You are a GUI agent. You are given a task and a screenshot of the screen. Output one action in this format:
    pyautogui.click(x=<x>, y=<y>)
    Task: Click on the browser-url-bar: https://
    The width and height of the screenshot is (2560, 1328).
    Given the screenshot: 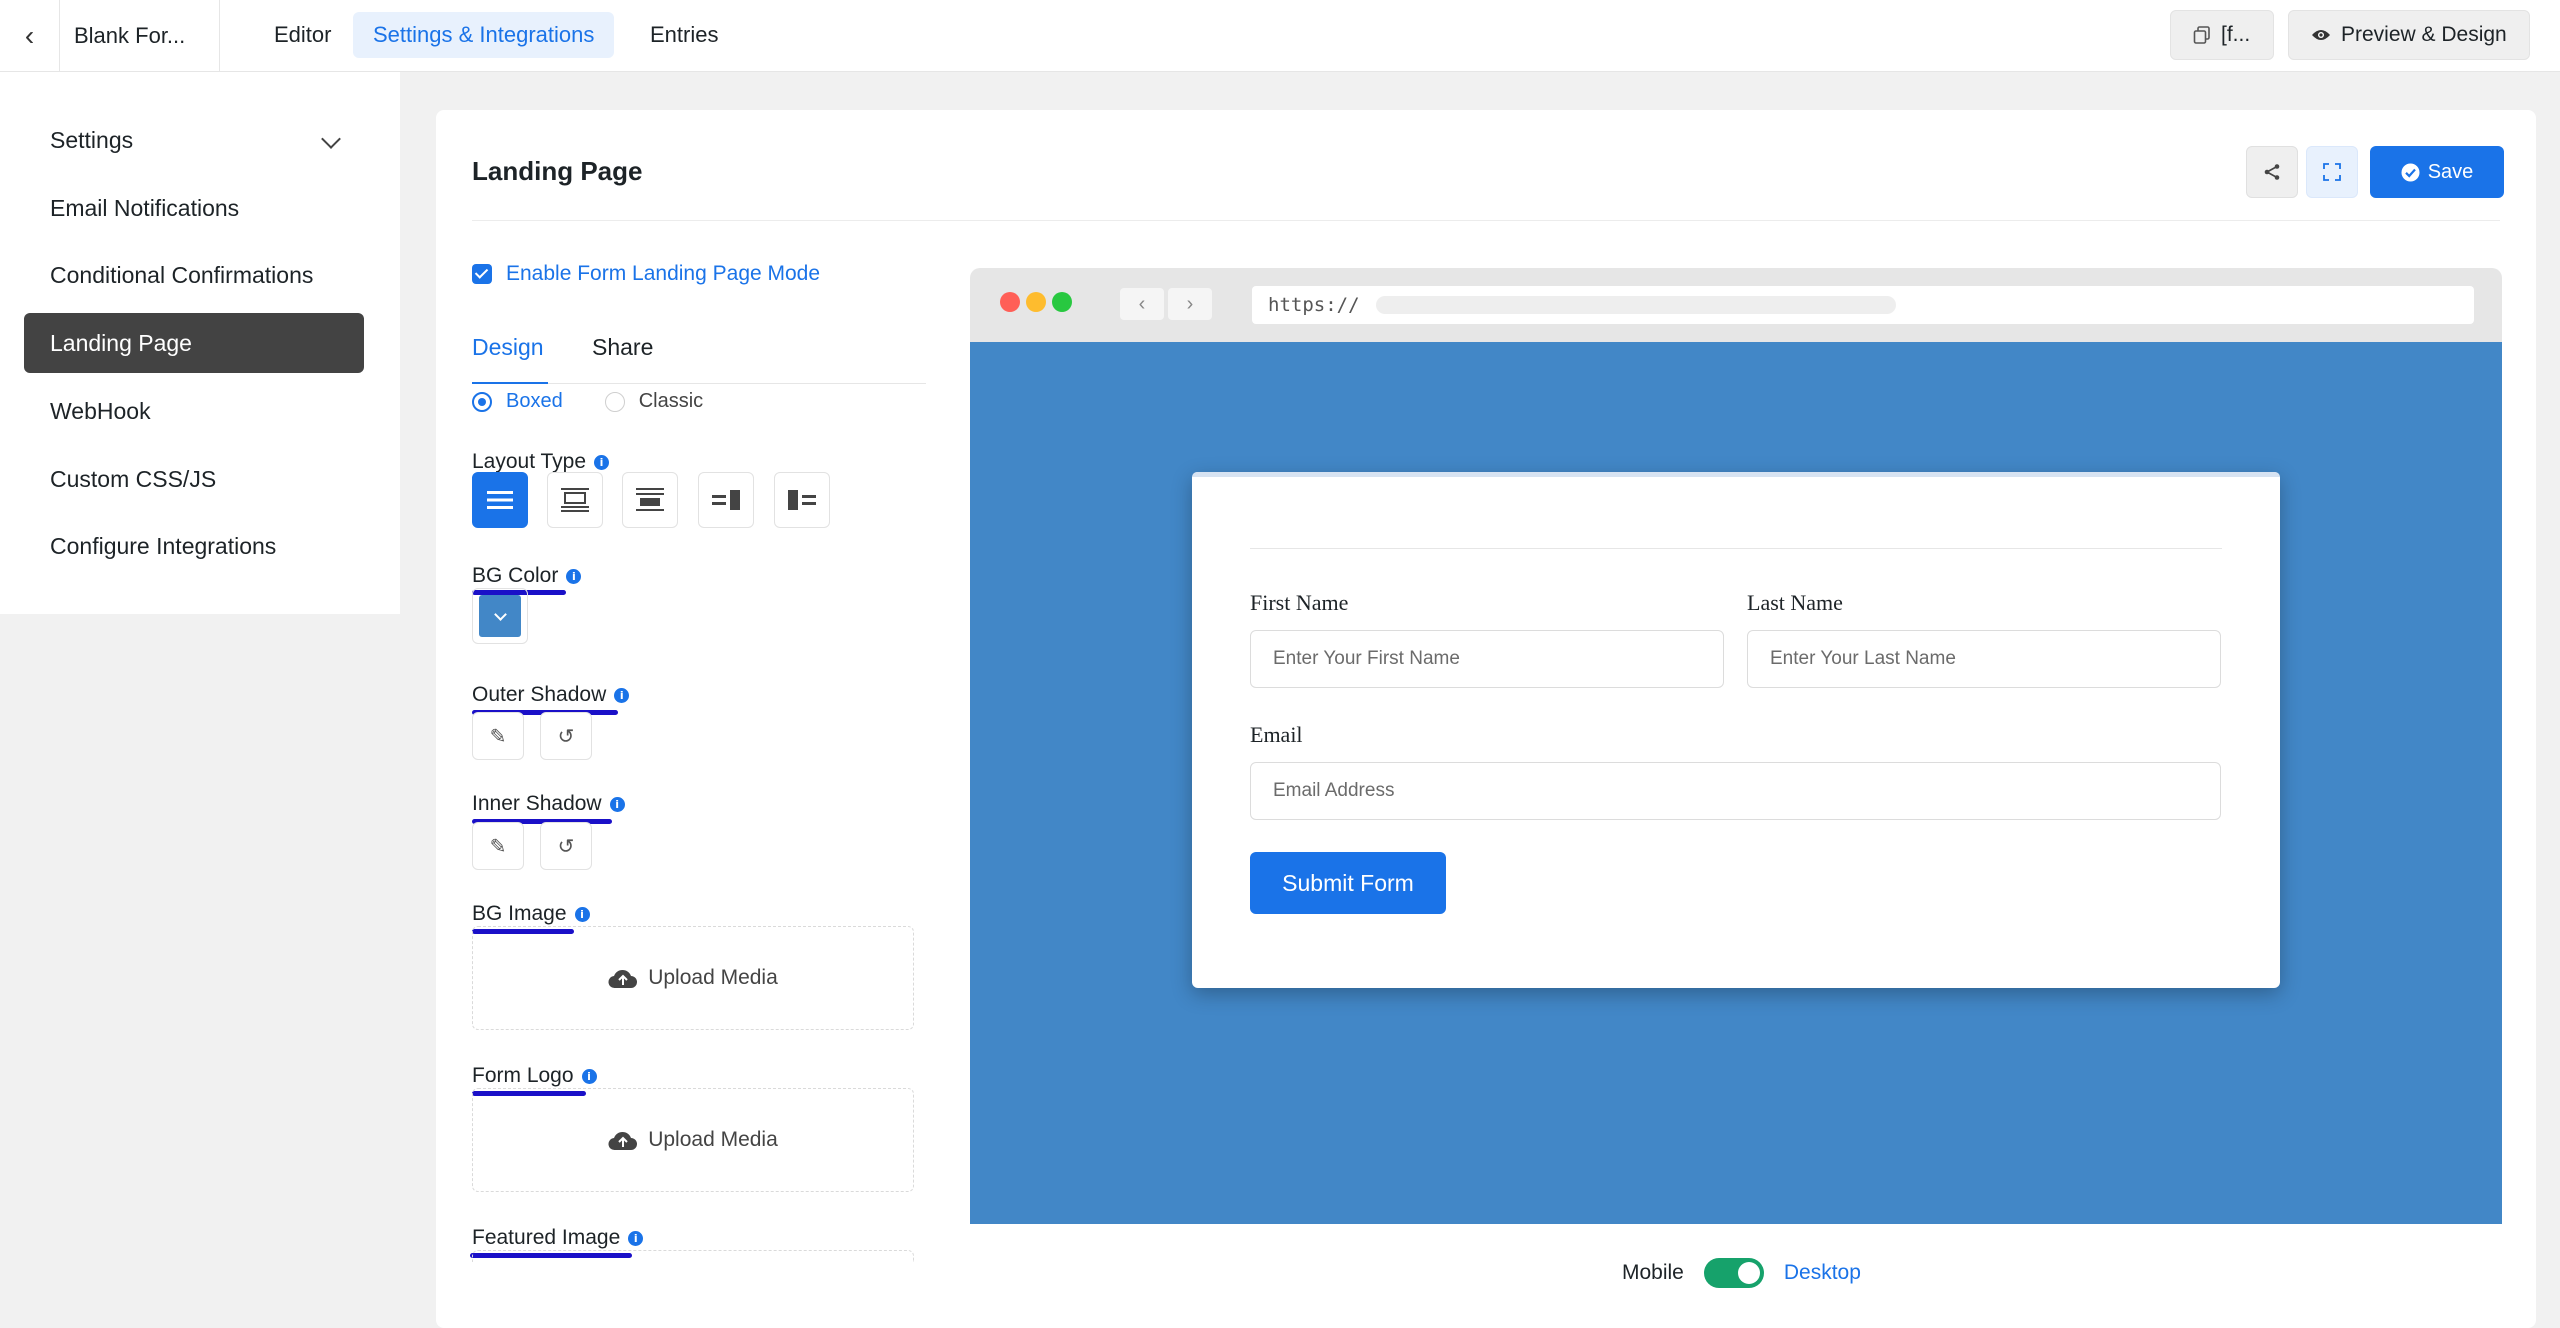 What is the action you would take?
    pyautogui.click(x=1863, y=305)
    